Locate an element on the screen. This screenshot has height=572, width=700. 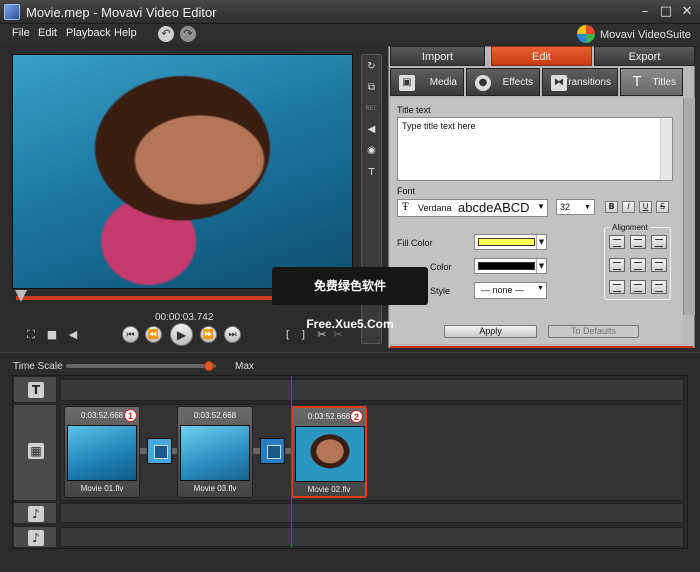
subtab-titles: T Titles is located at coordinates (651, 82).